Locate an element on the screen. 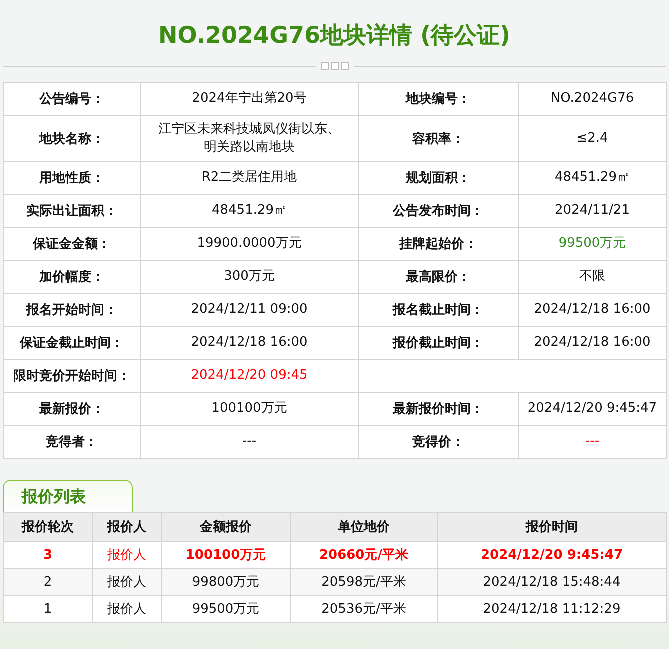 This screenshot has width=669, height=649. field-label: 挂牌起始价： is located at coordinates (438, 244).